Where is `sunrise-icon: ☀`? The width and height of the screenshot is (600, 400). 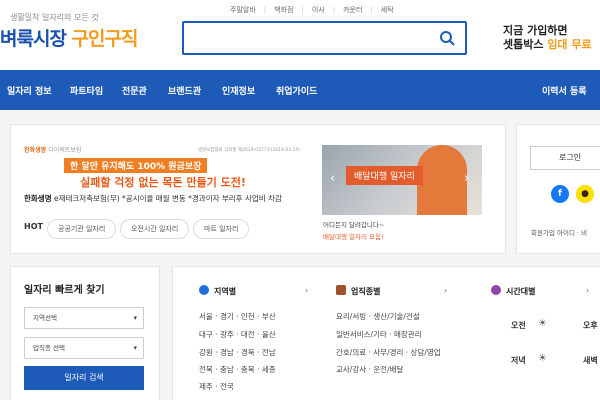 sunrise-icon: ☀ is located at coordinates (542, 323).